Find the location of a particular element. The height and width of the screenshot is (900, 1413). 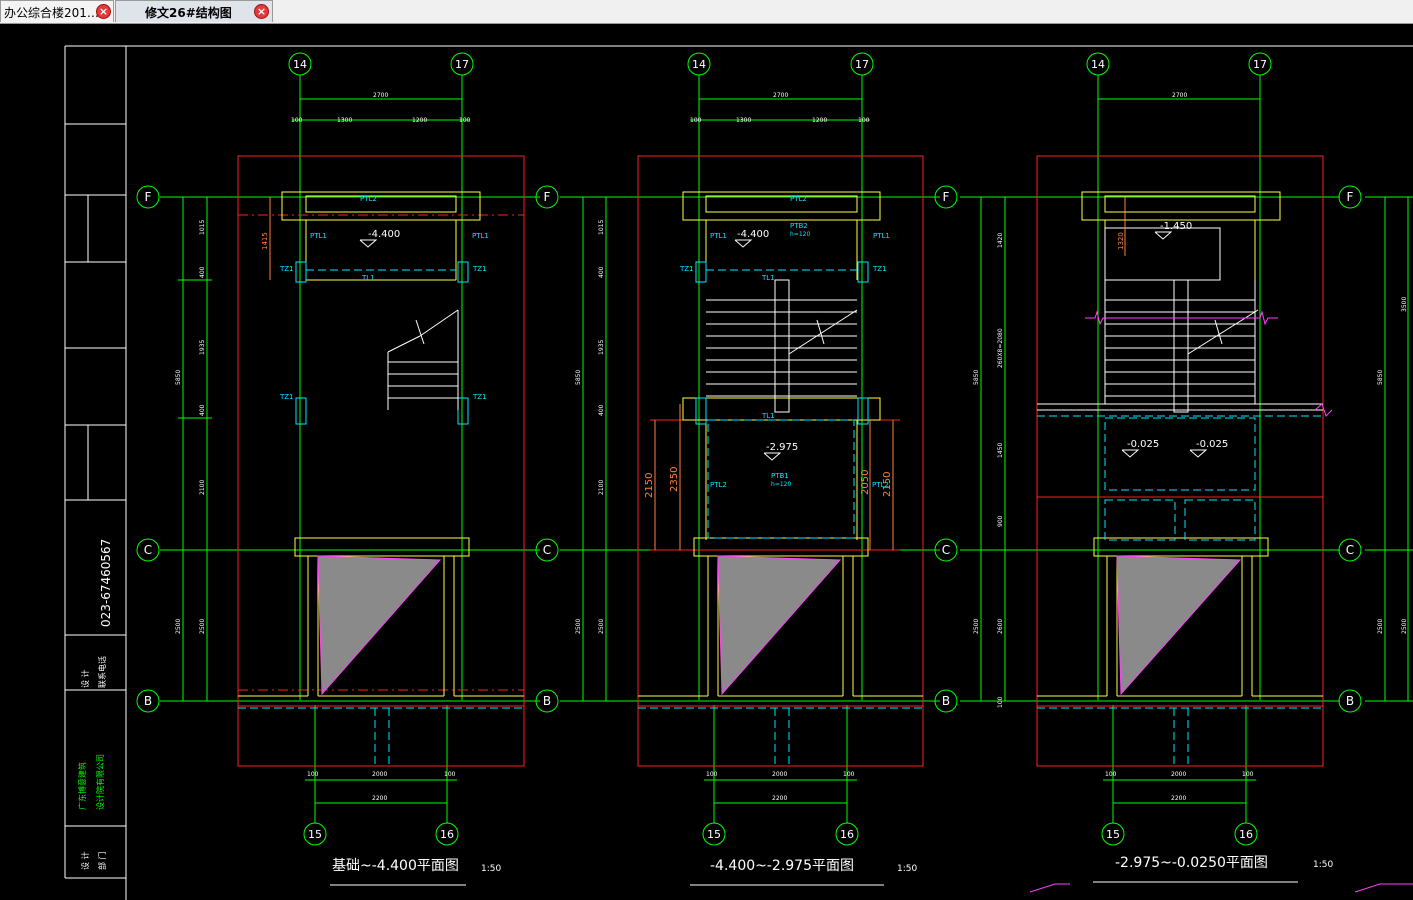

firm-name-1: 广东博意建筑 is located at coordinates (82, 786).